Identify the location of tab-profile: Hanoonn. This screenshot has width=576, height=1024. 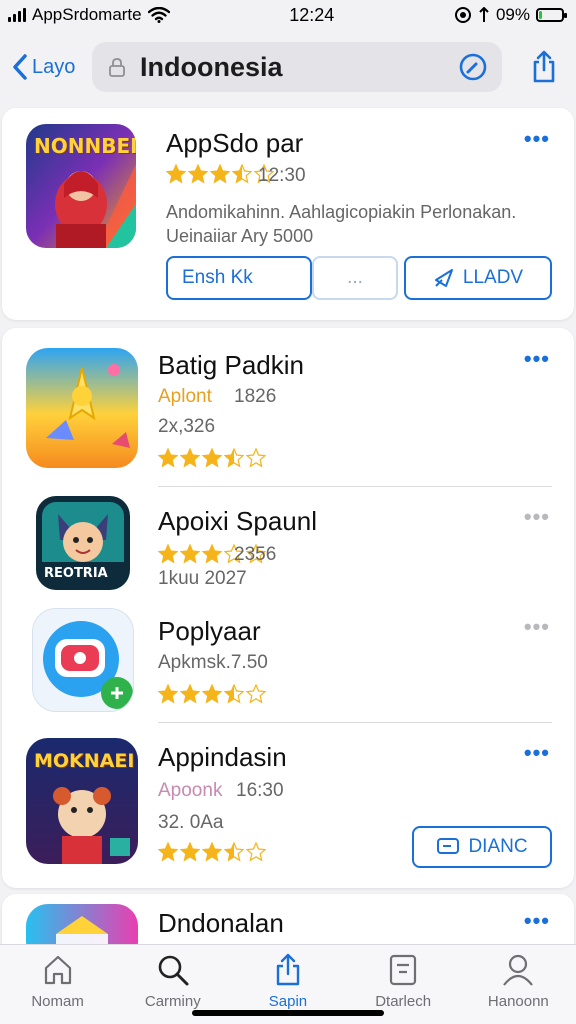
(518, 988).